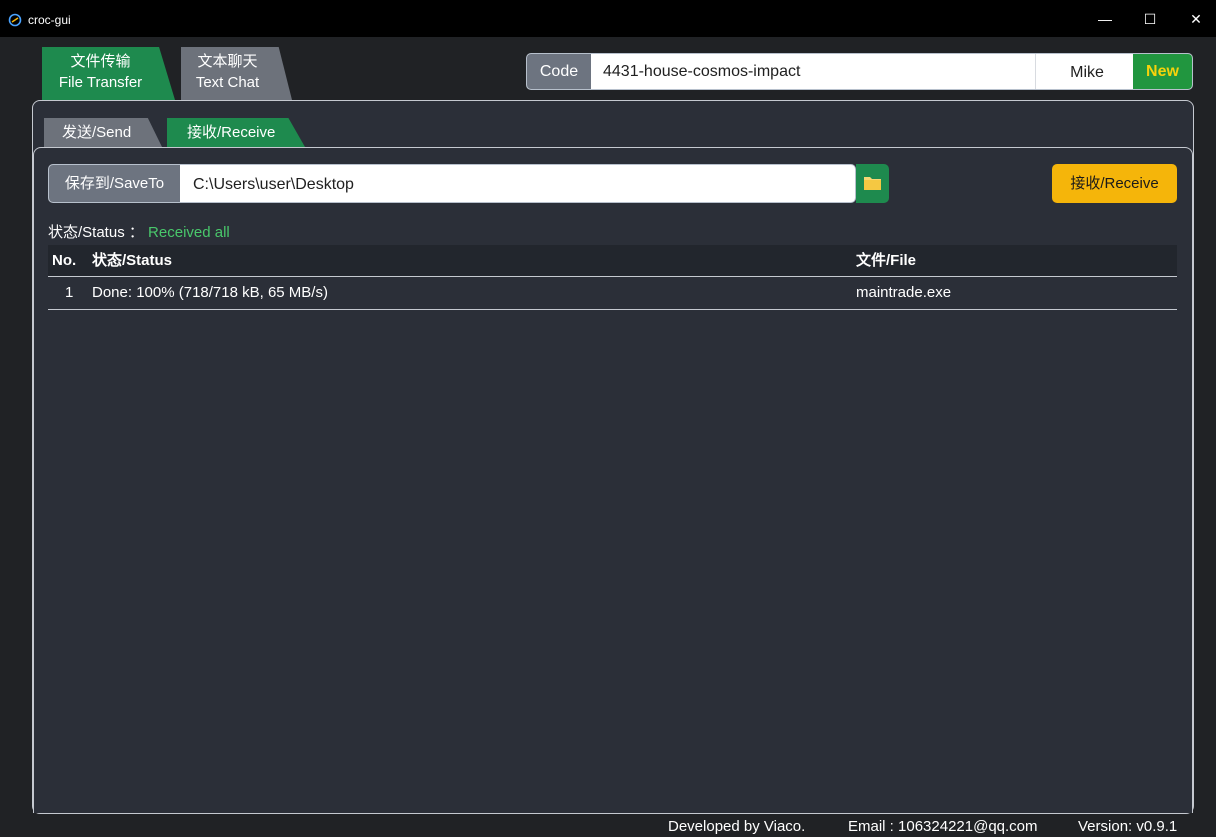 The width and height of the screenshot is (1216, 837). What do you see at coordinates (236, 132) in the screenshot?
I see `tab-receive: 接收/Receive` at bounding box center [236, 132].